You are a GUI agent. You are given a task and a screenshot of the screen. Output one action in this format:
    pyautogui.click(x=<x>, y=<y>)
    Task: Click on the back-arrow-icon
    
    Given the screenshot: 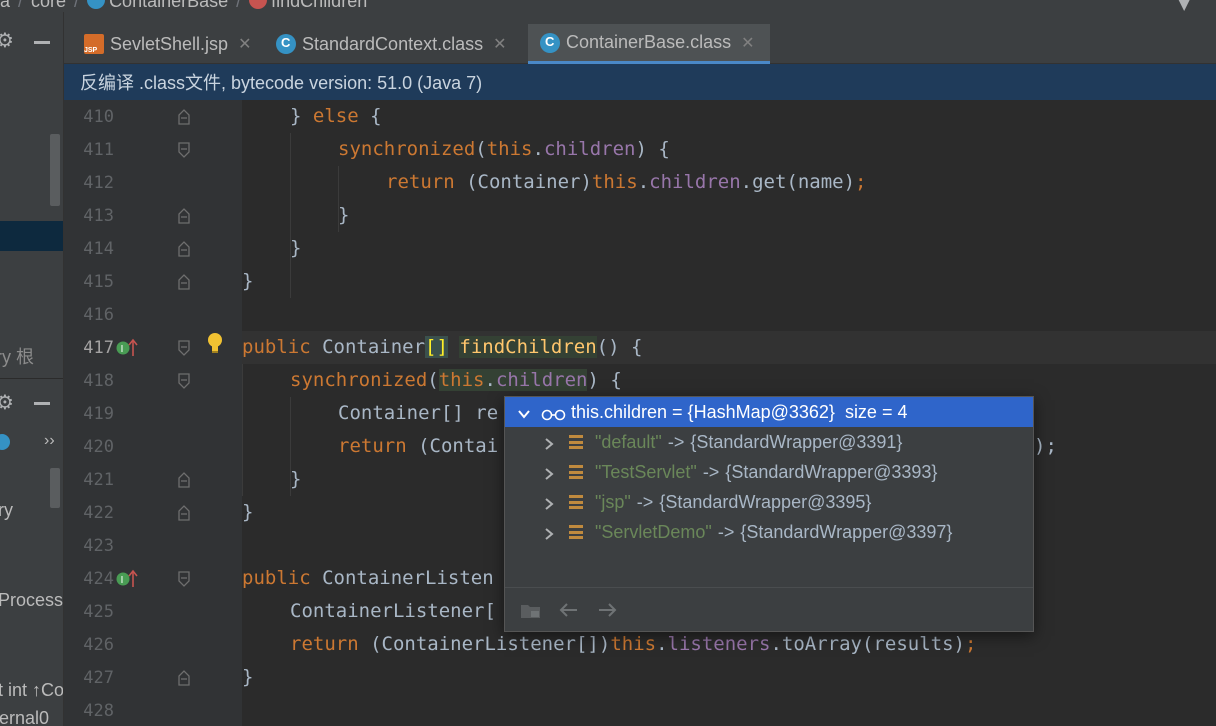 What is the action you would take?
    pyautogui.click(x=569, y=610)
    